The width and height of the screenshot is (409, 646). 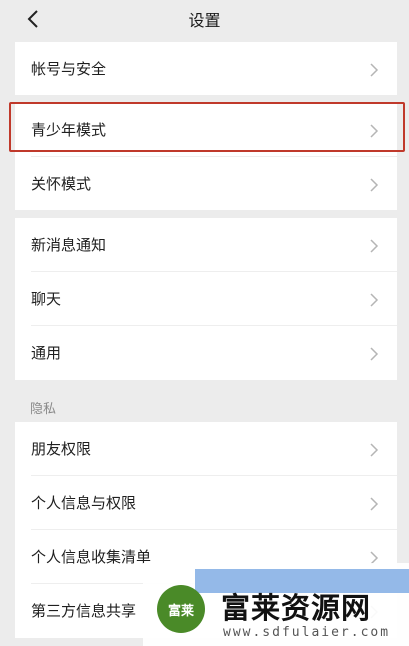 I want to click on back-icon, so click(x=33, y=19).